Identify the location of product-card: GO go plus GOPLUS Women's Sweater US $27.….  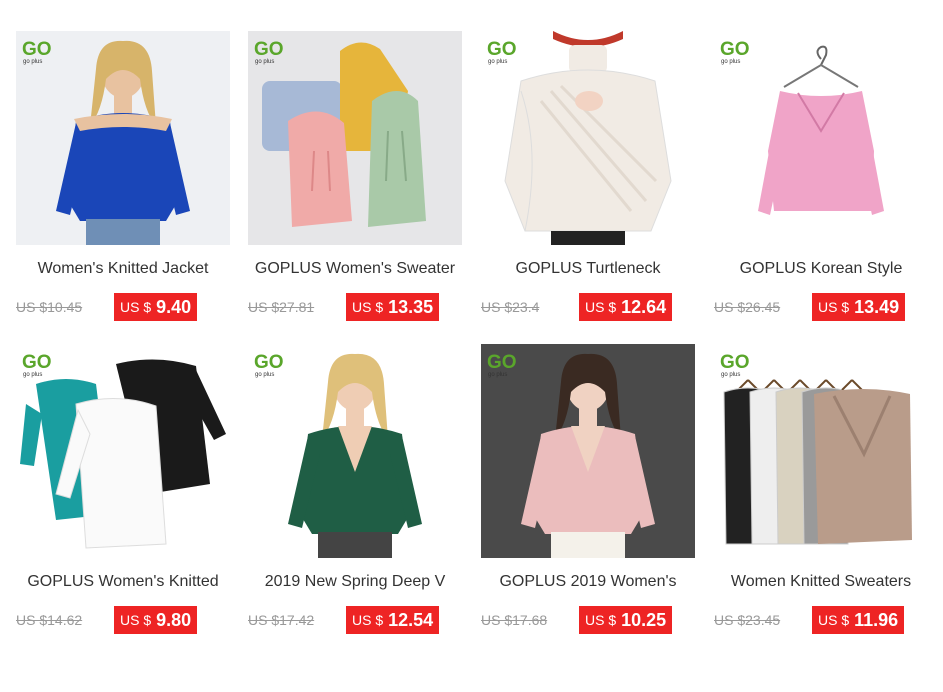
(355, 176).